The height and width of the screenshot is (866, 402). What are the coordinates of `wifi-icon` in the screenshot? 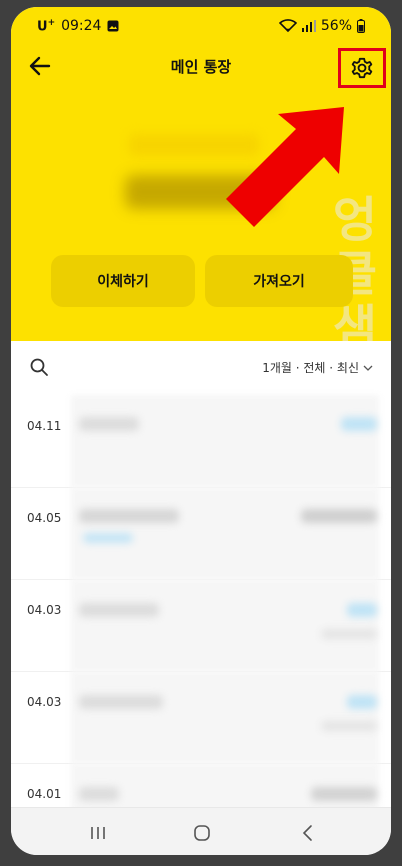 It's located at (287, 26).